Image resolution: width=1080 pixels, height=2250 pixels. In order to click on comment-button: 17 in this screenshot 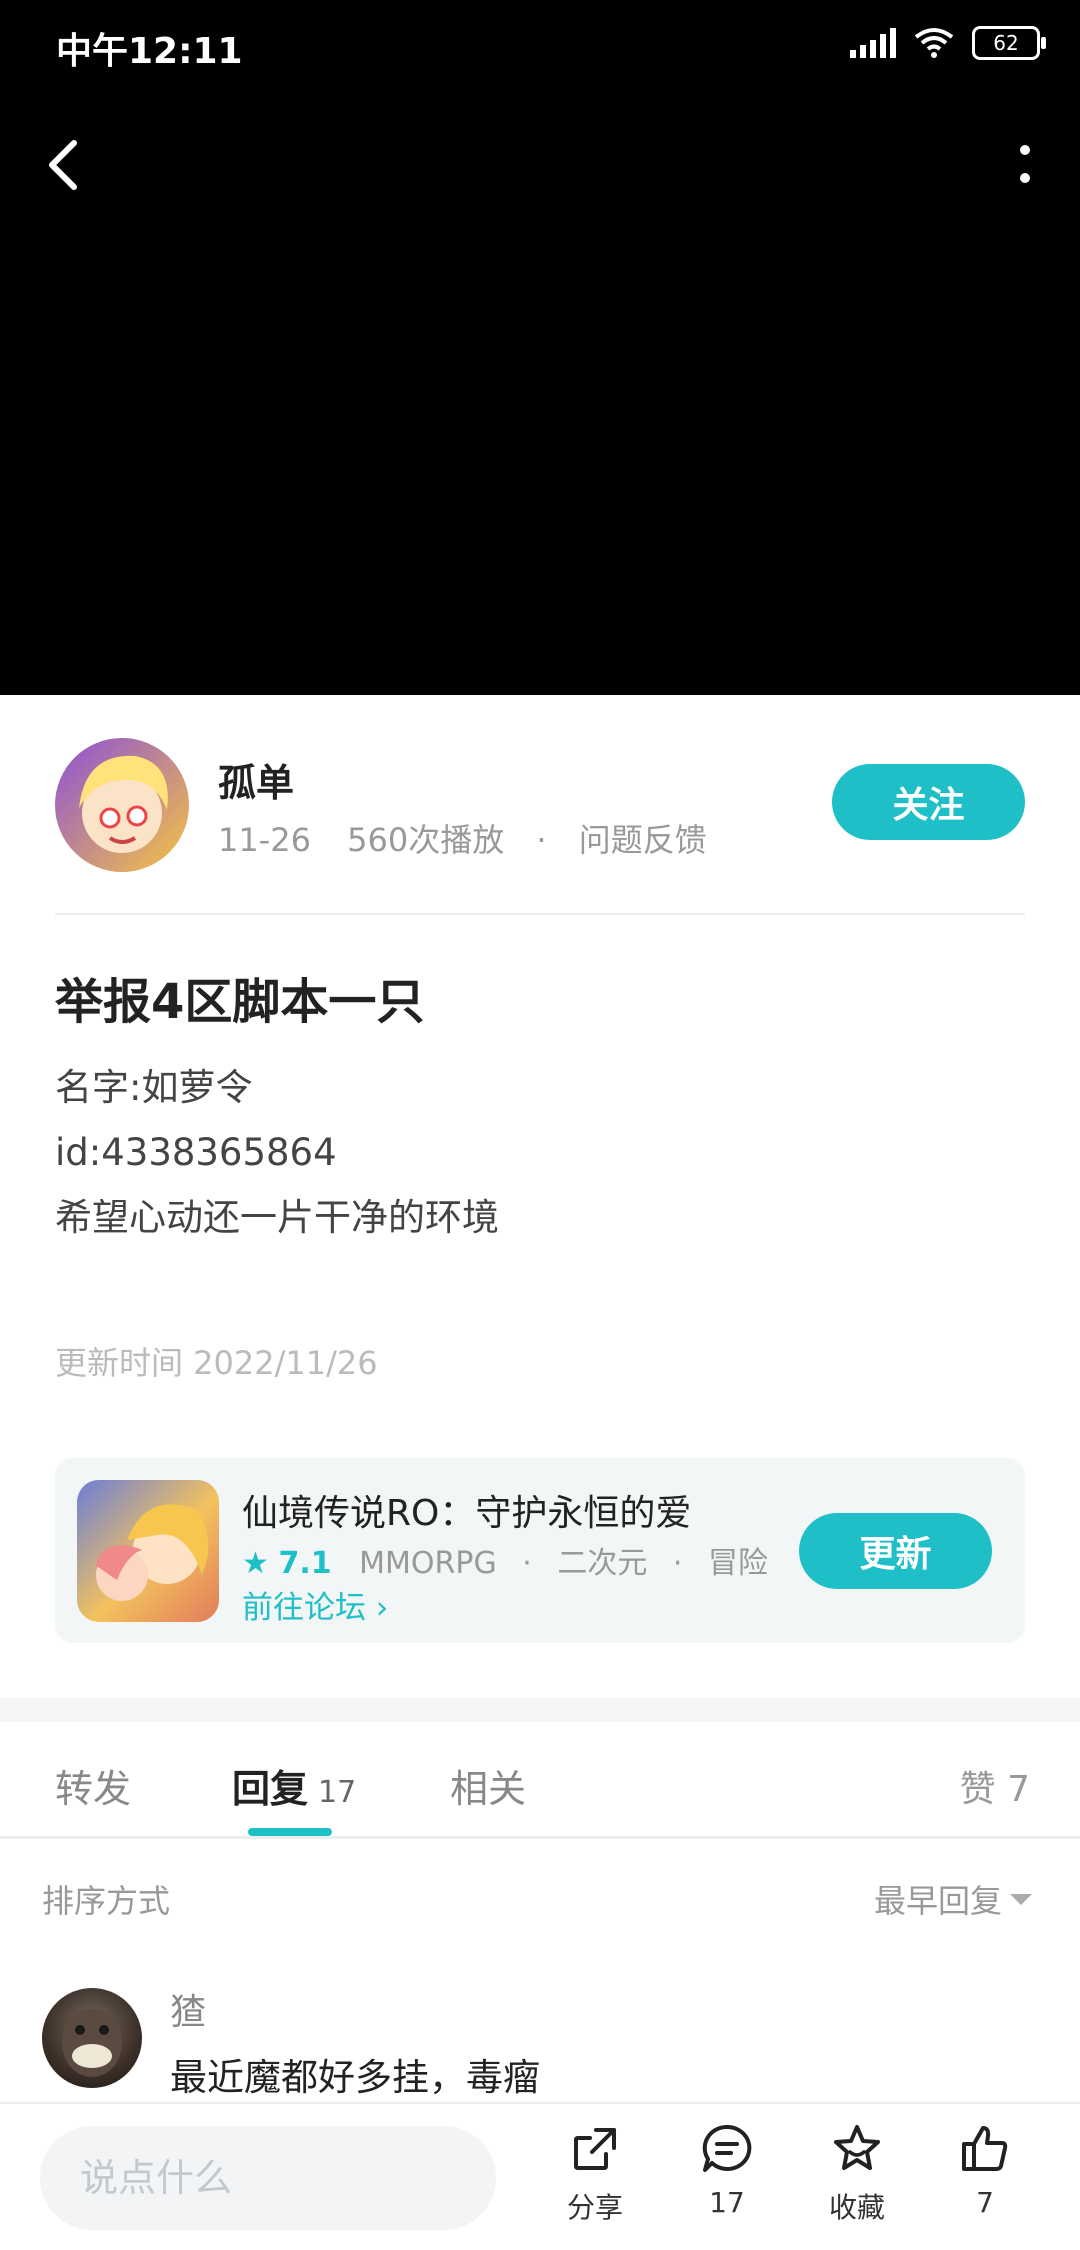, I will do `click(727, 2170)`.